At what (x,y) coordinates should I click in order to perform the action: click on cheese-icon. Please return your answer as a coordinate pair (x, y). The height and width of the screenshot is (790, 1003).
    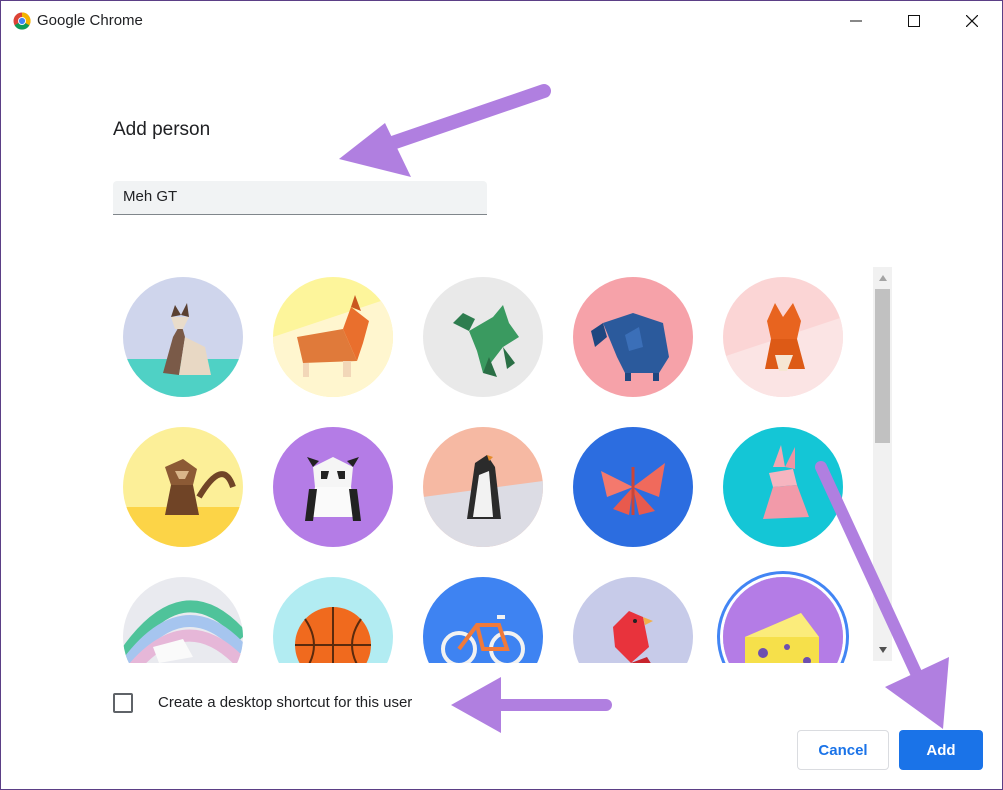
    Looking at the image, I should click on (783, 620).